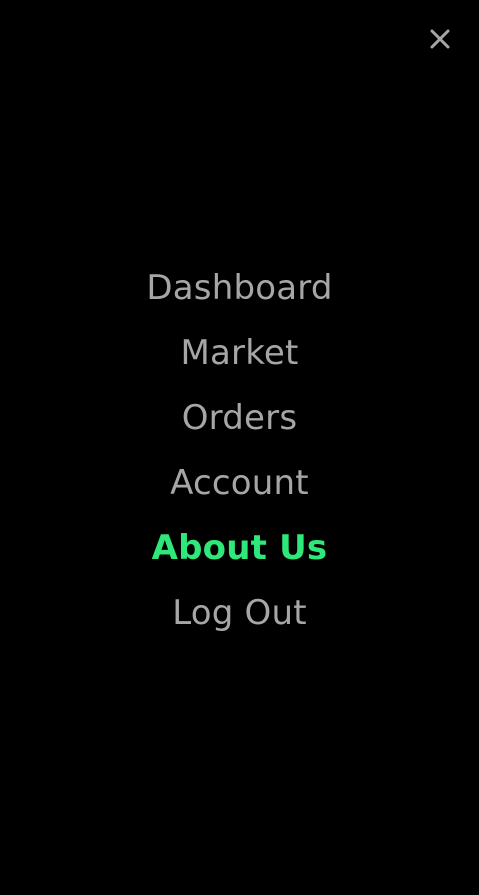 Image resolution: width=479 pixels, height=895 pixels. Describe the element at coordinates (239, 418) in the screenshot. I see `menu-item-orders: Orders` at that location.